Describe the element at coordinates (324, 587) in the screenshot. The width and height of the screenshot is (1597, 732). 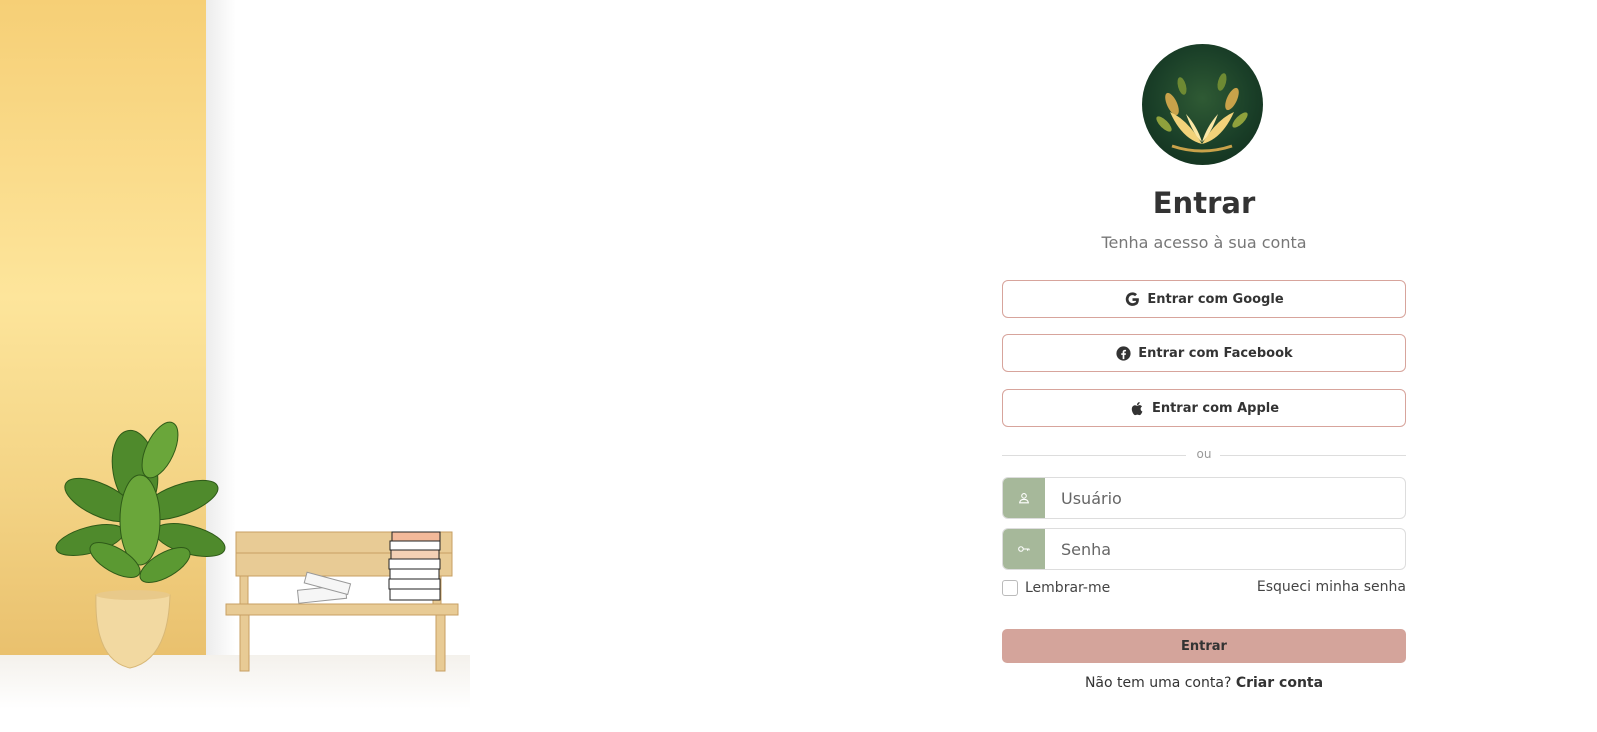
I see `small-books` at that location.